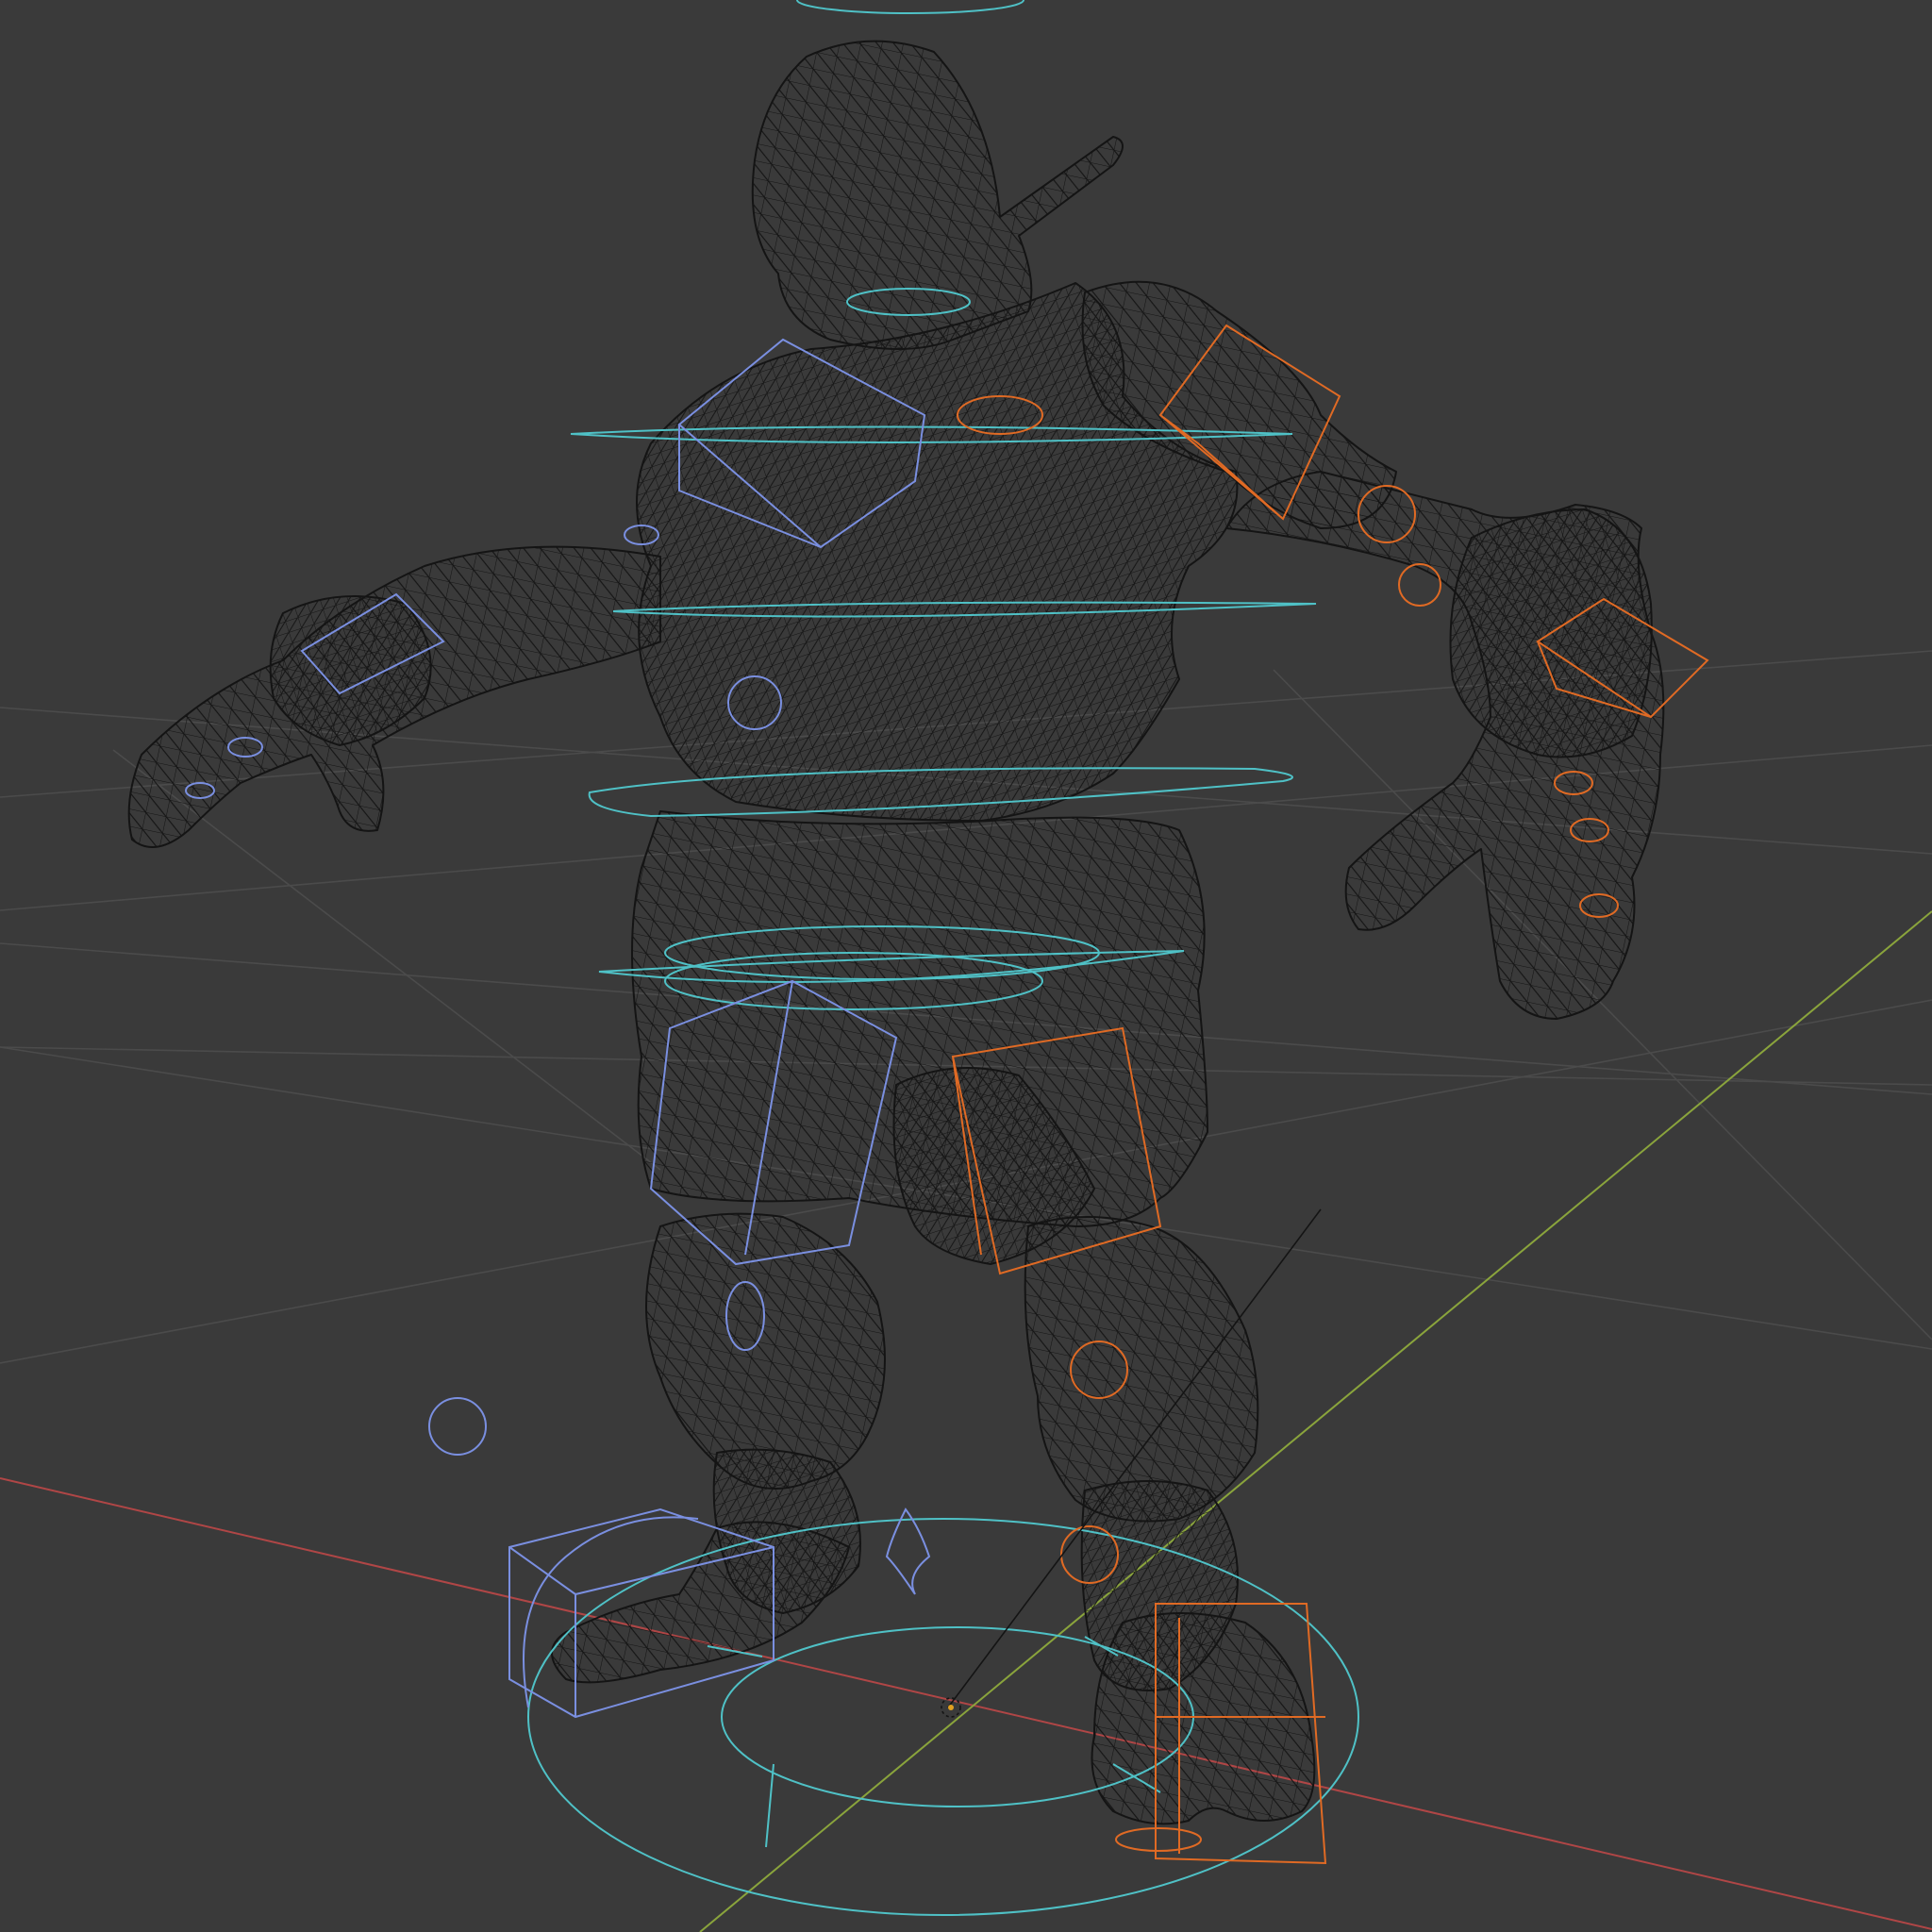  Describe the element at coordinates (1141, 1370) in the screenshot. I see `mesh-leg-right` at that location.